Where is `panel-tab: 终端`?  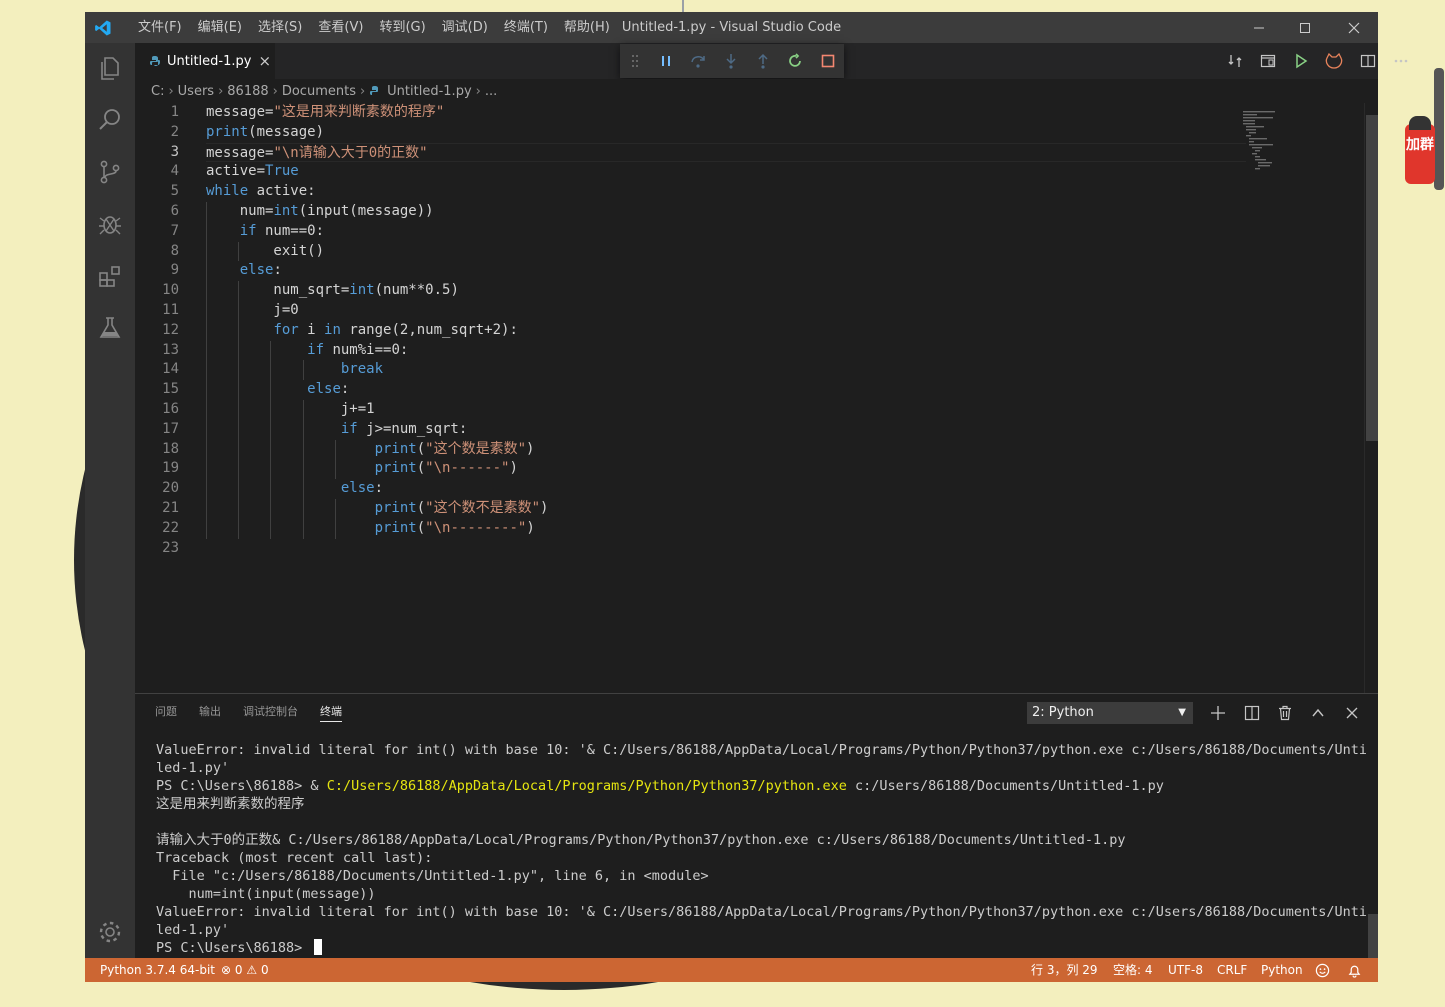 panel-tab: 终端 is located at coordinates (331, 708).